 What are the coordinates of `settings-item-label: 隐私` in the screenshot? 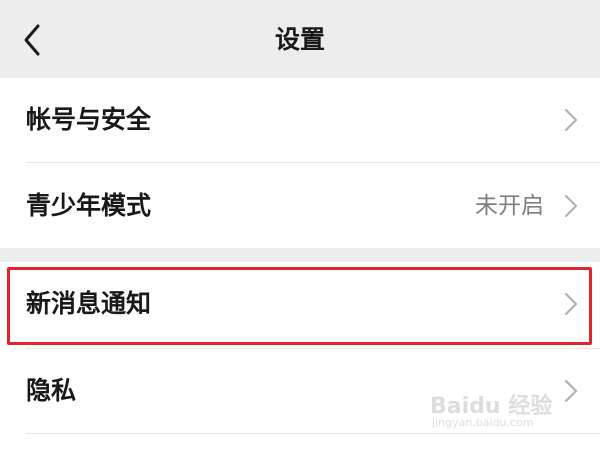 It's located at (51, 390).